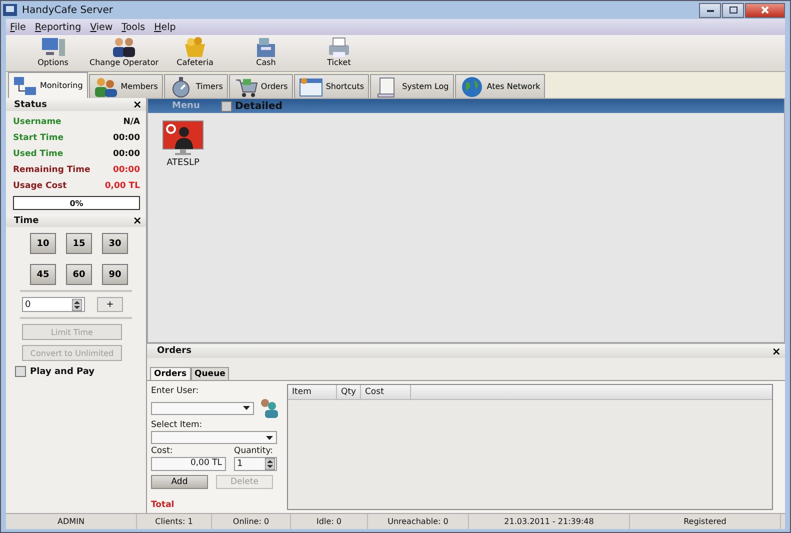 This screenshot has width=791, height=533. Describe the element at coordinates (43, 274) in the screenshot. I see `minutes-button: 45` at that location.